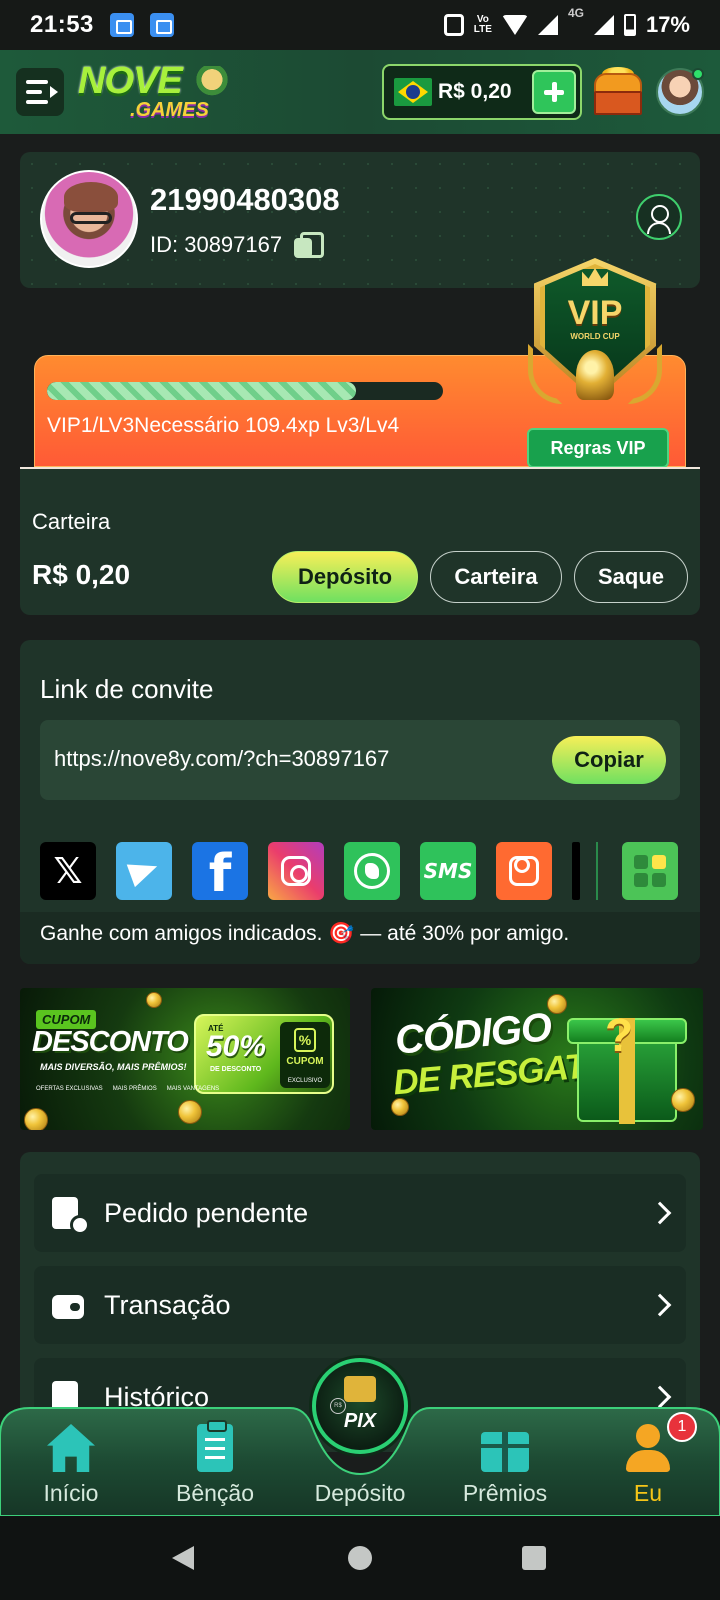 Image resolution: width=720 pixels, height=1600 pixels. Describe the element at coordinates (597, 871) in the screenshot. I see `share-divider` at that location.